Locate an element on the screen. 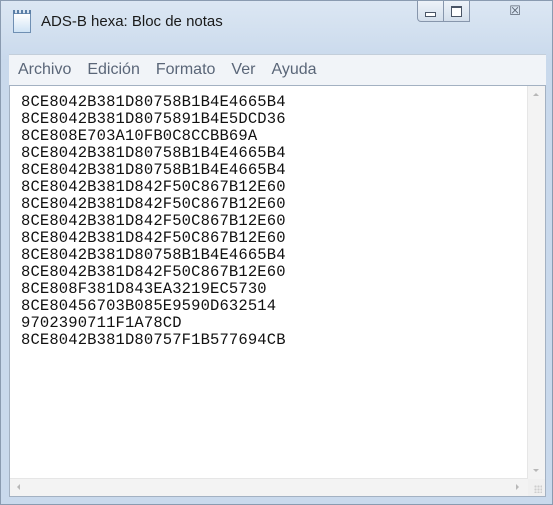  minimize-icon is located at coordinates (430, 14).